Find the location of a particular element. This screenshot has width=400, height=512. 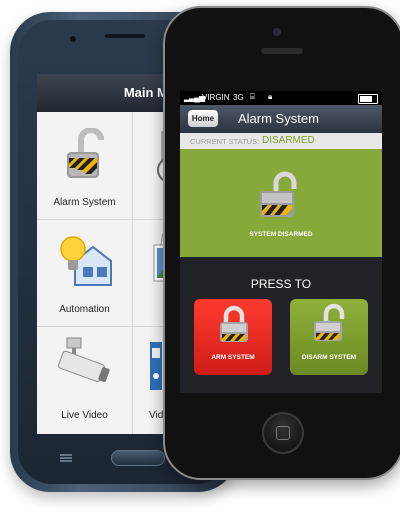

current-status-value: DISARMED is located at coordinates (288, 140).